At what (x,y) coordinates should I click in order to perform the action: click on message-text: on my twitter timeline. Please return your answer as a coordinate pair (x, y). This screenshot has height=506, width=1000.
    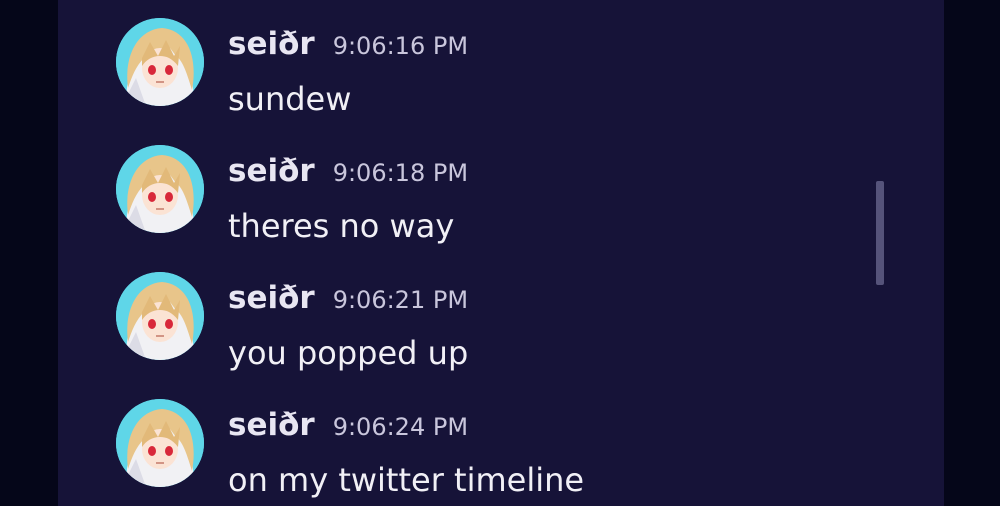
    Looking at the image, I should click on (406, 480).